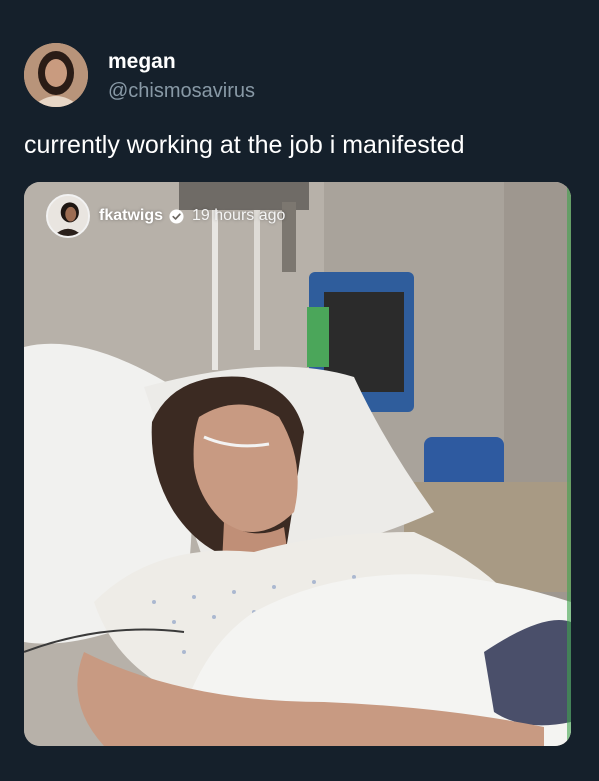  I want to click on user-handle: @chismosavirus, so click(181, 91).